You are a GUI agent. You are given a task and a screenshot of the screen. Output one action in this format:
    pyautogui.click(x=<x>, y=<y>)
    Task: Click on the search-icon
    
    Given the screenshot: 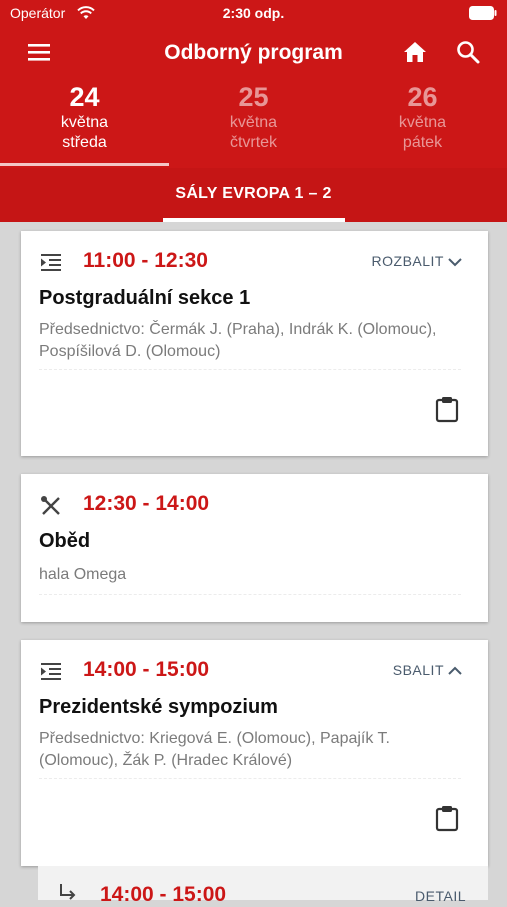 What is the action you would take?
    pyautogui.click(x=468, y=52)
    